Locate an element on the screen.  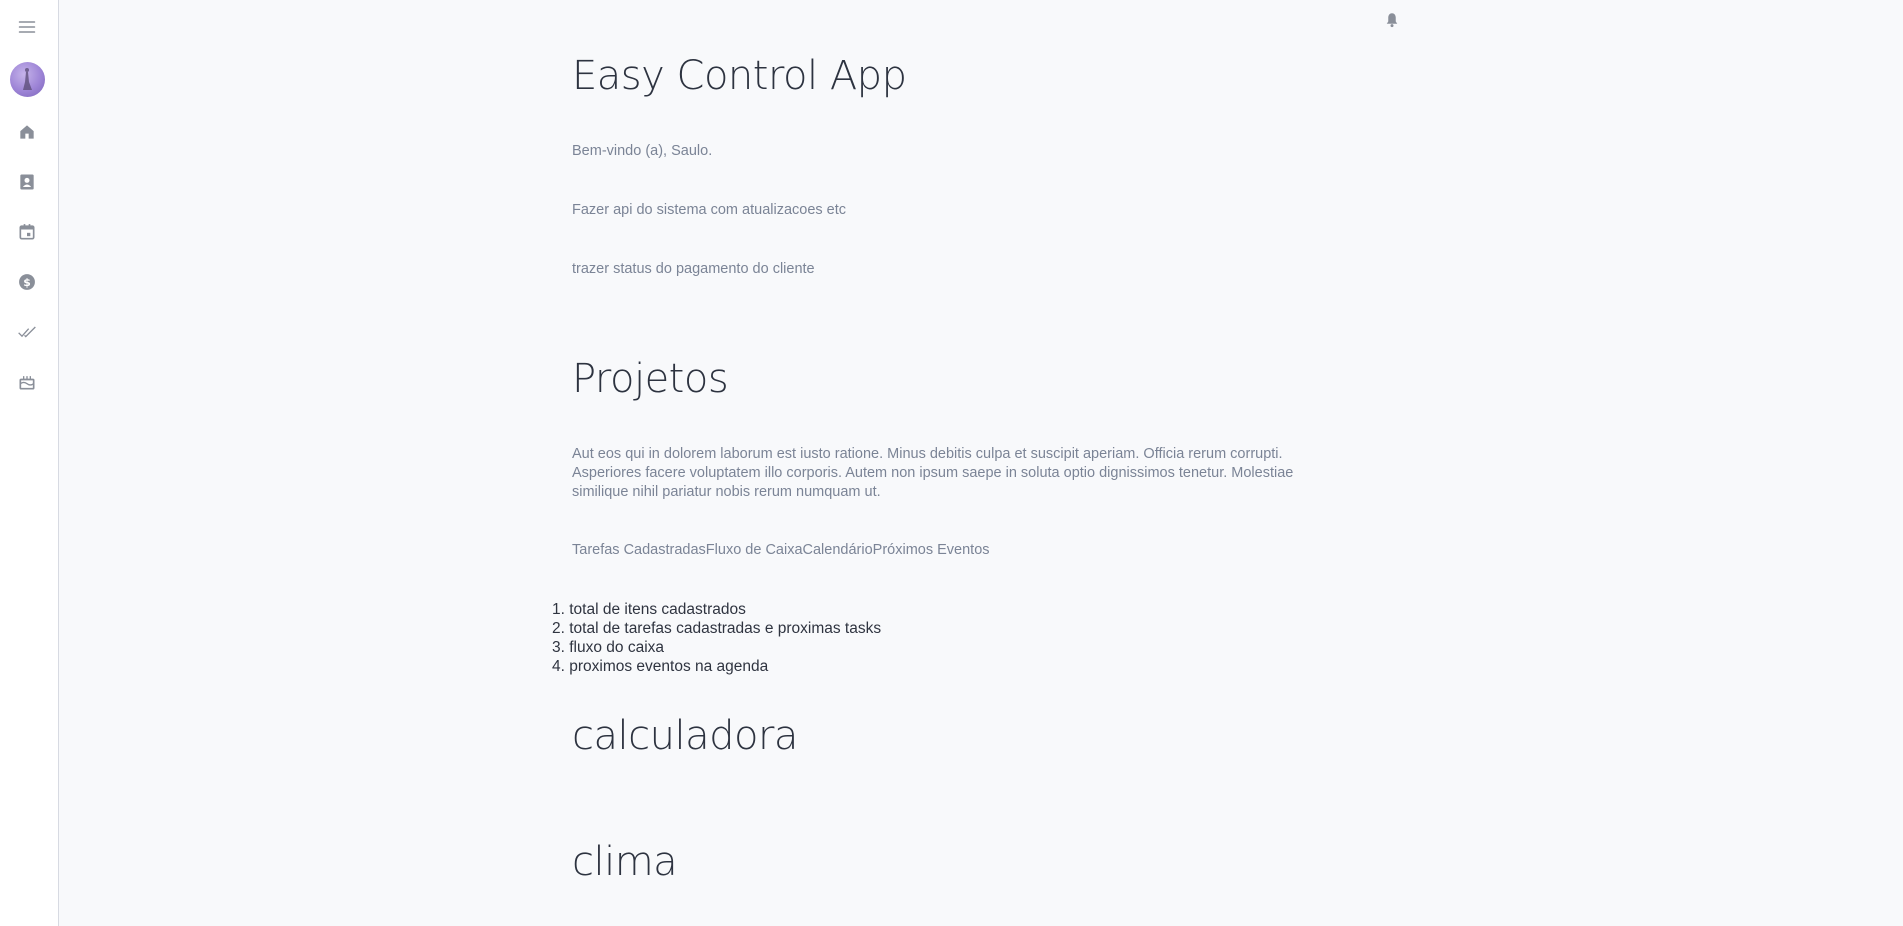
calendar-icon is located at coordinates (27, 232).